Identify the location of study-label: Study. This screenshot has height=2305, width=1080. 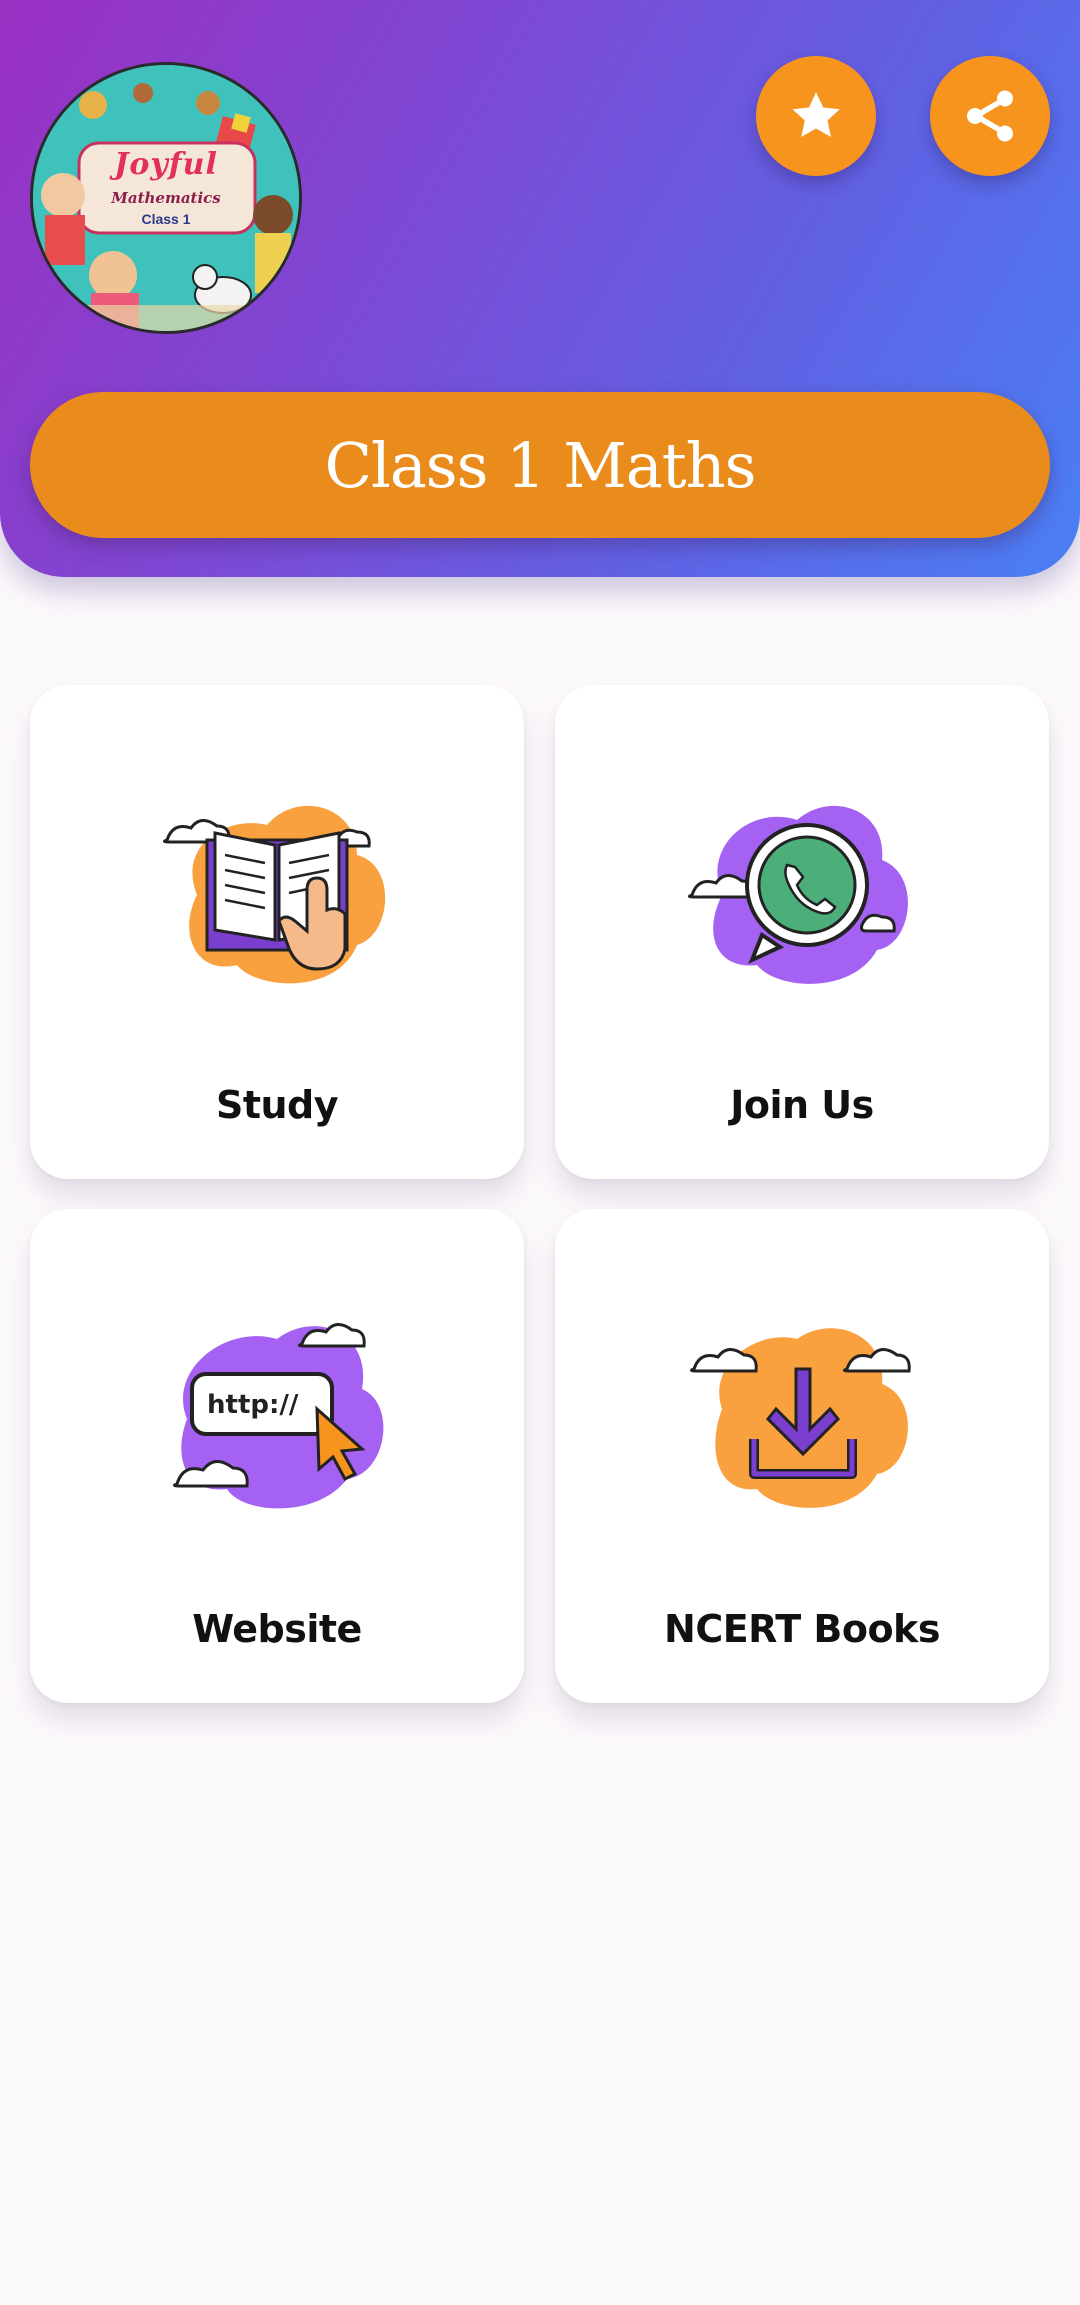
(277, 1105).